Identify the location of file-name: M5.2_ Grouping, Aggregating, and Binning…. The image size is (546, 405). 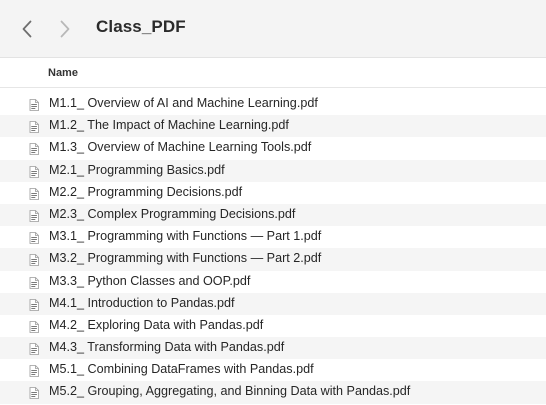
(230, 391).